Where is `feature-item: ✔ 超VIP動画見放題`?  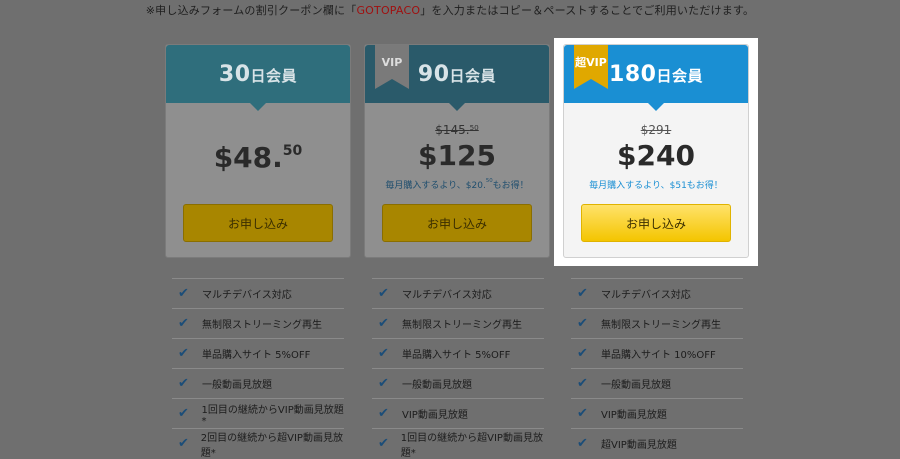 feature-item: ✔ 超VIP動画見放題 is located at coordinates (657, 443).